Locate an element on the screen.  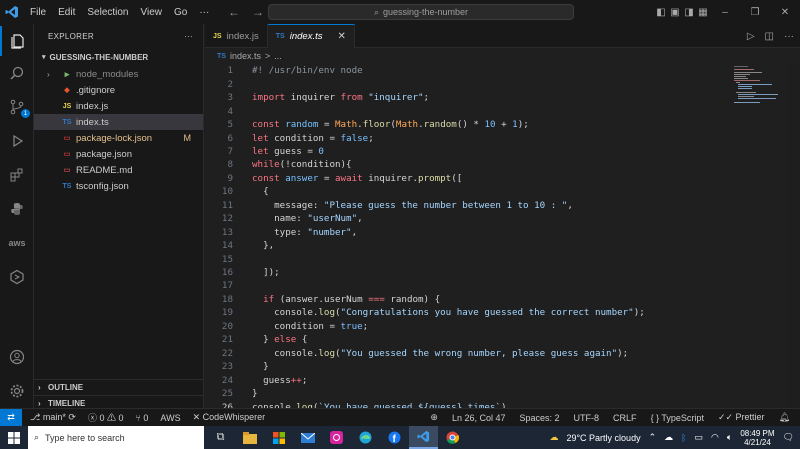
workspace-folder: ▾ GUESSING-THE-NUMBER is located at coordinates (118, 57).